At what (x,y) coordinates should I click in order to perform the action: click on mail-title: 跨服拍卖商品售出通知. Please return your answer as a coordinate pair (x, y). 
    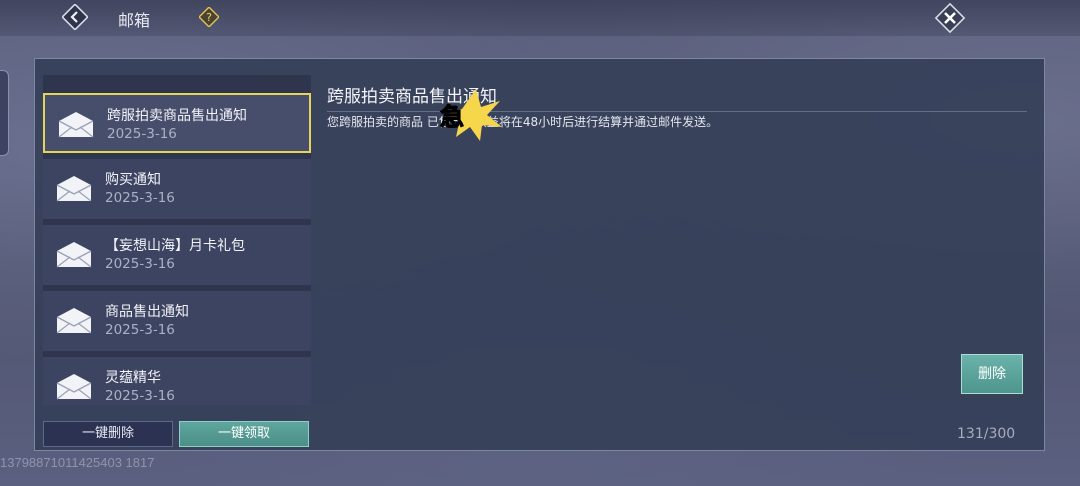
    Looking at the image, I should click on (177, 116).